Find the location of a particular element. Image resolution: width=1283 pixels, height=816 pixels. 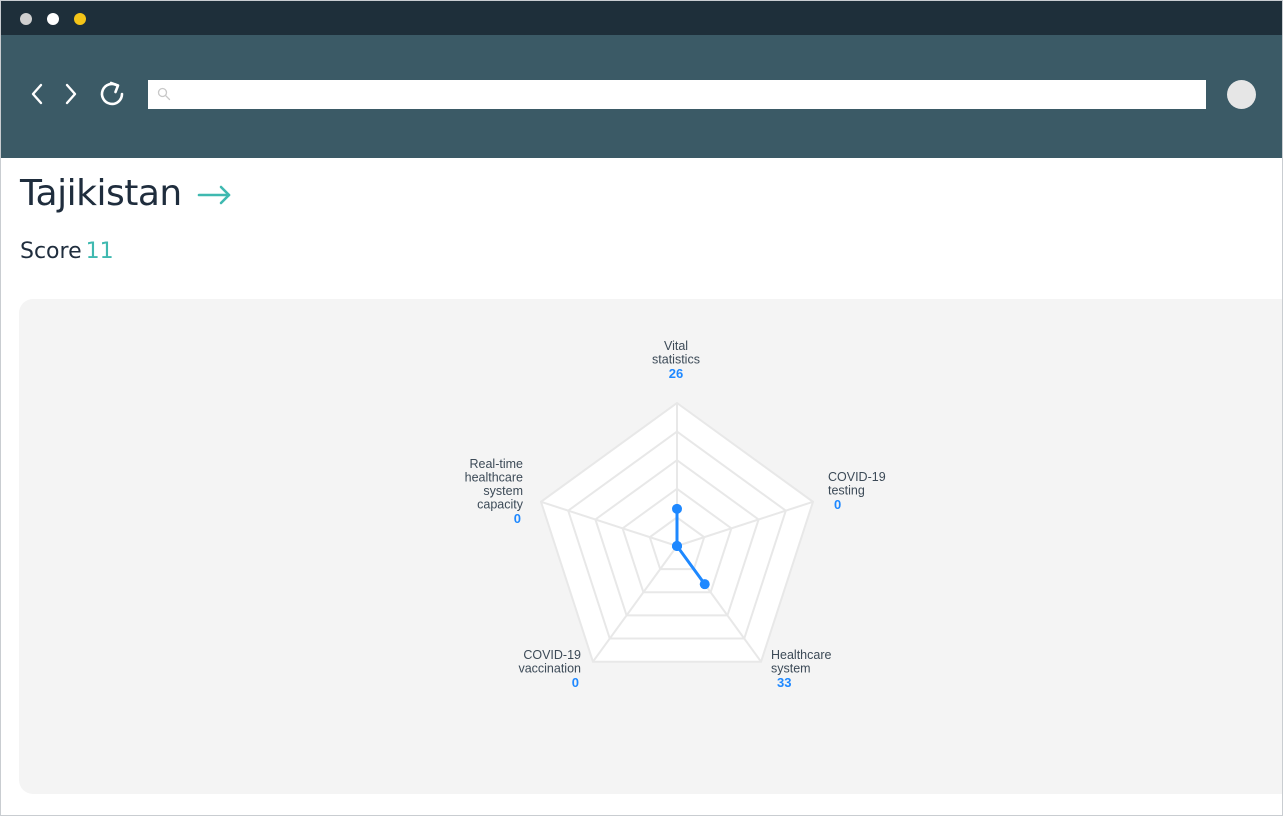

radar-axis-label: statistics is located at coordinates (676, 360).